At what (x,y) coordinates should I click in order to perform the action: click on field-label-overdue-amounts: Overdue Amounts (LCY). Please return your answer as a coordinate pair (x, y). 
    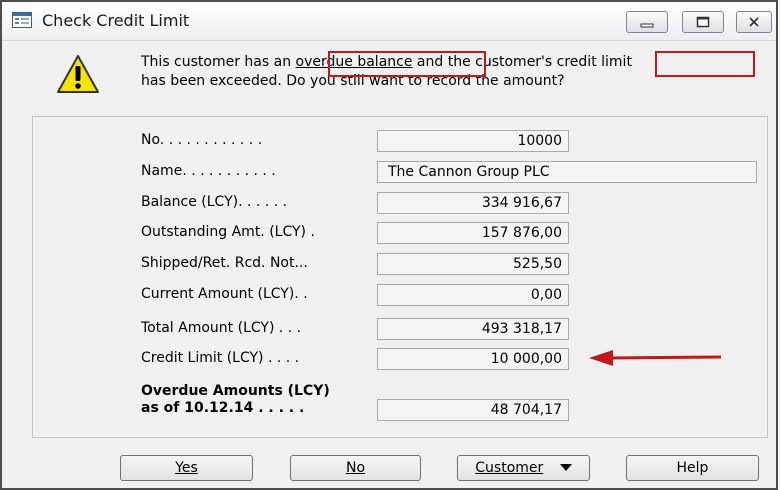
    Looking at the image, I should click on (235, 391).